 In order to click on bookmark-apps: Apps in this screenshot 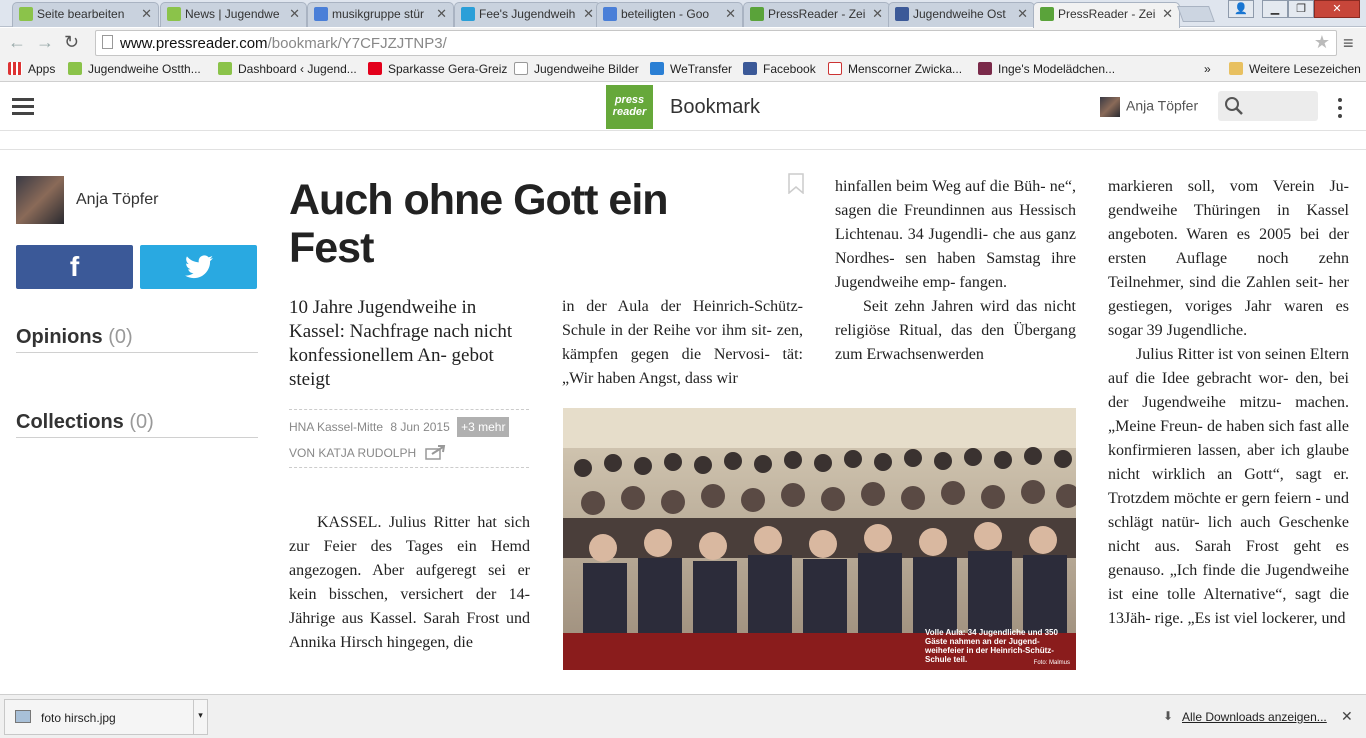, I will do `click(31, 69)`.